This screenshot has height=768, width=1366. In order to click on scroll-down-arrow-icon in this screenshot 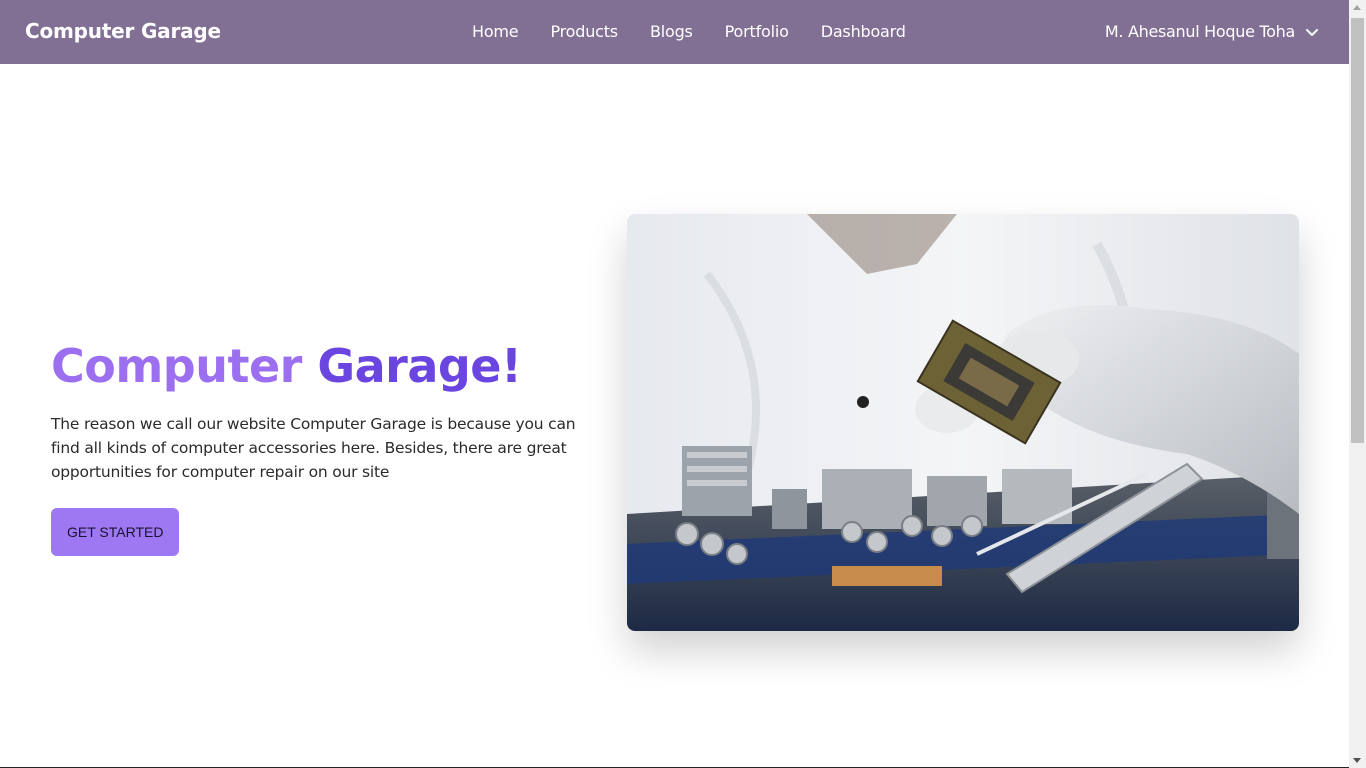, I will do `click(1357, 760)`.